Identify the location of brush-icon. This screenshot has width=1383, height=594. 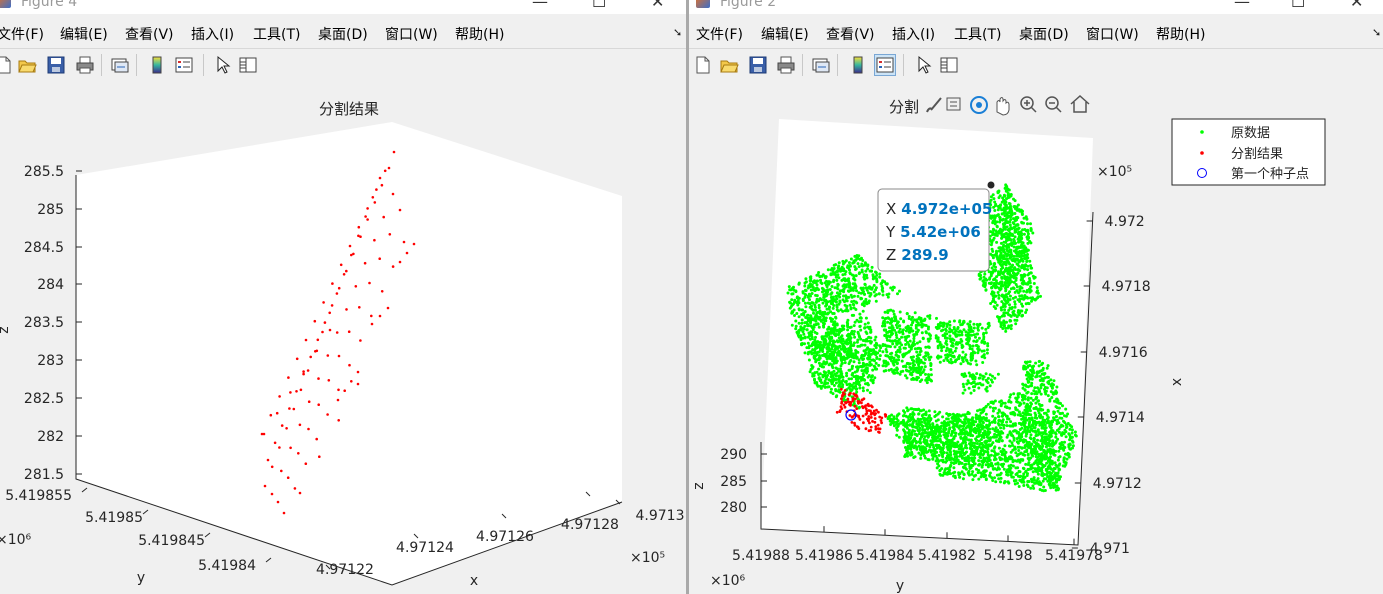
(934, 105).